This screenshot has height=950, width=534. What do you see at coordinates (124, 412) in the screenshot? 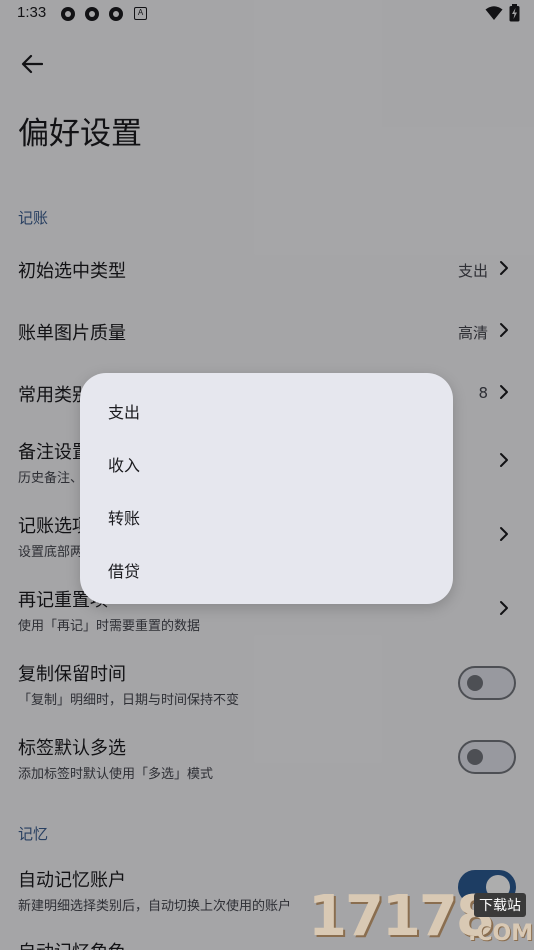
I see `menu-item-label: 支出` at bounding box center [124, 412].